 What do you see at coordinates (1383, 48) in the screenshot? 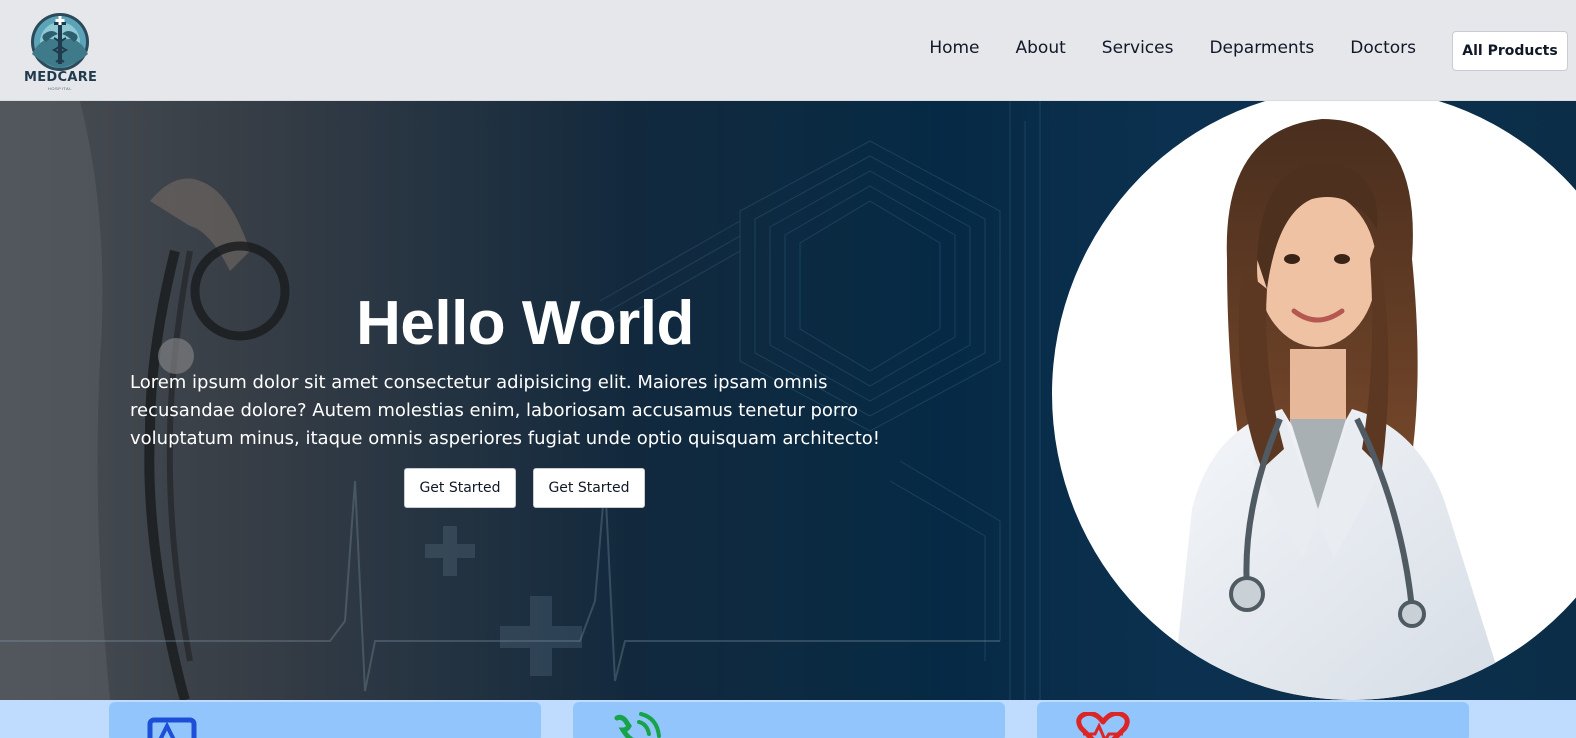
I see `nav-link-doctors: Doctors` at bounding box center [1383, 48].